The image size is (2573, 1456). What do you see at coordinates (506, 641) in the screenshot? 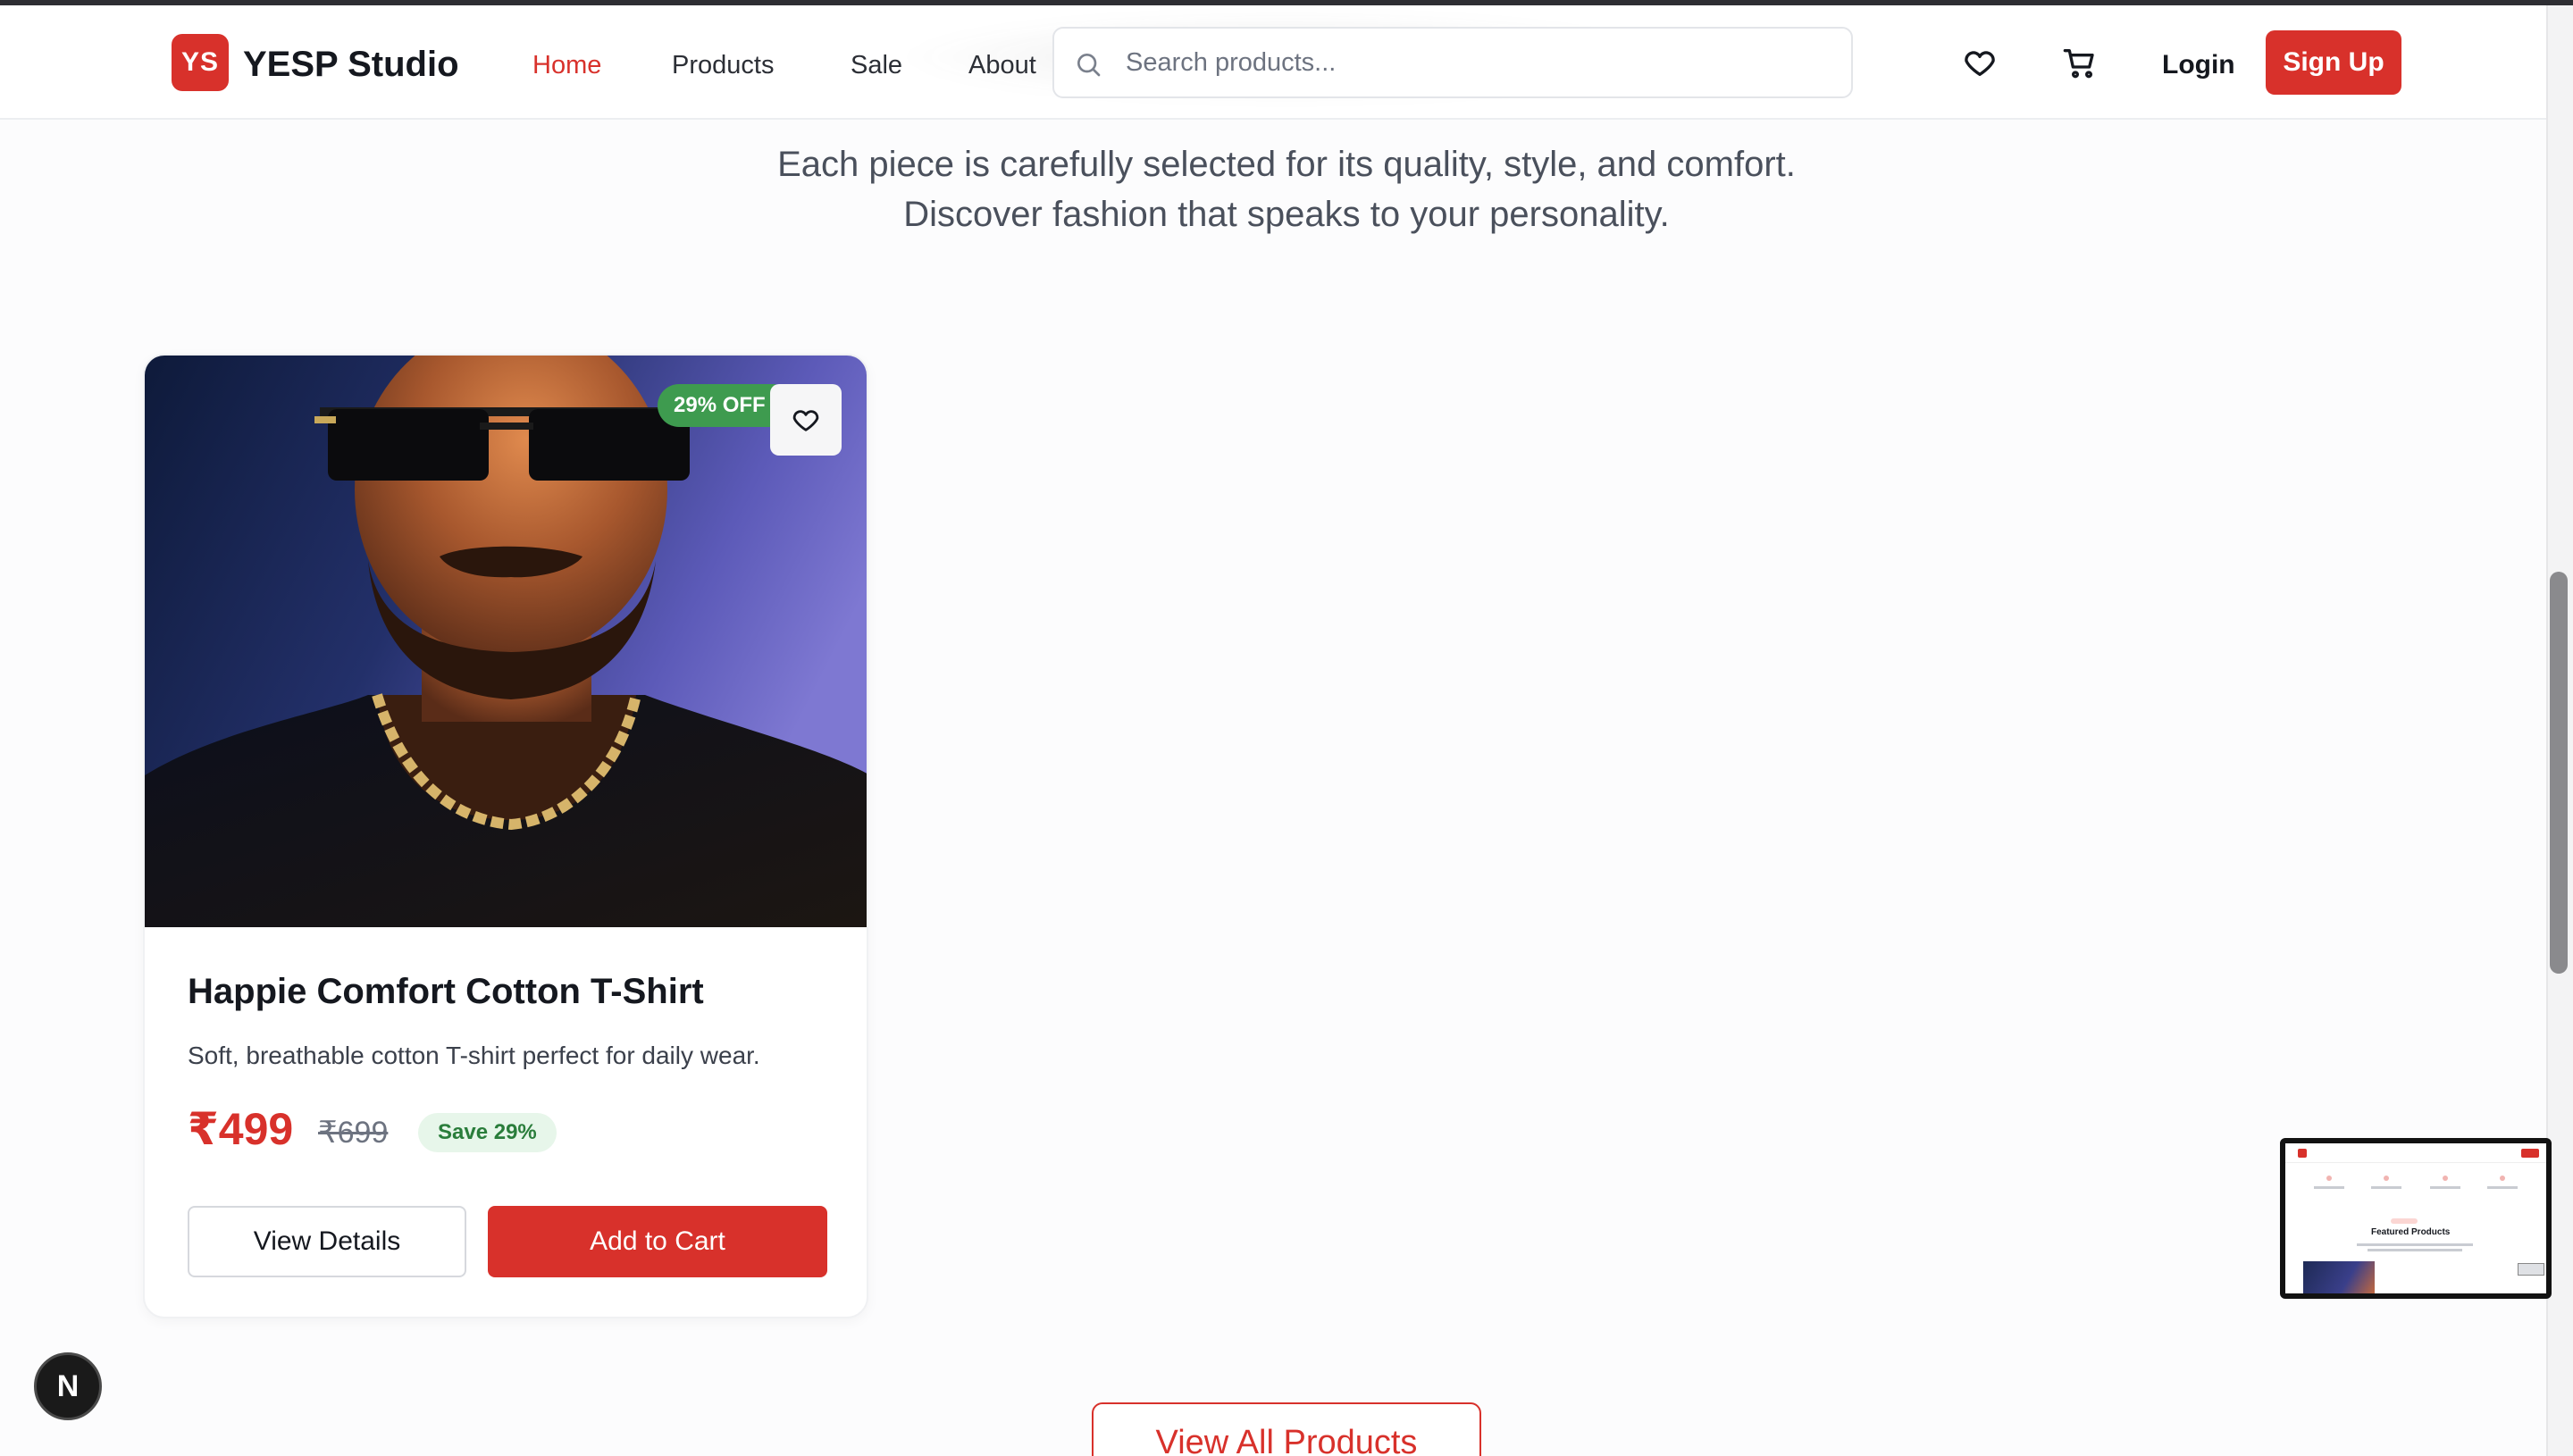
I see `product-image` at bounding box center [506, 641].